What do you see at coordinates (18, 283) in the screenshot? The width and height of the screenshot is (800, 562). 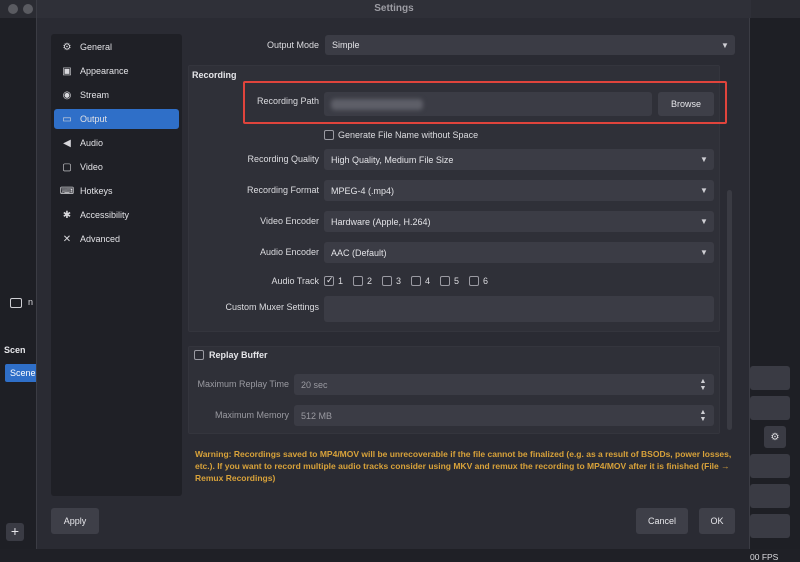 I see `main-window-left-panel: n Scen Scene +` at bounding box center [18, 283].